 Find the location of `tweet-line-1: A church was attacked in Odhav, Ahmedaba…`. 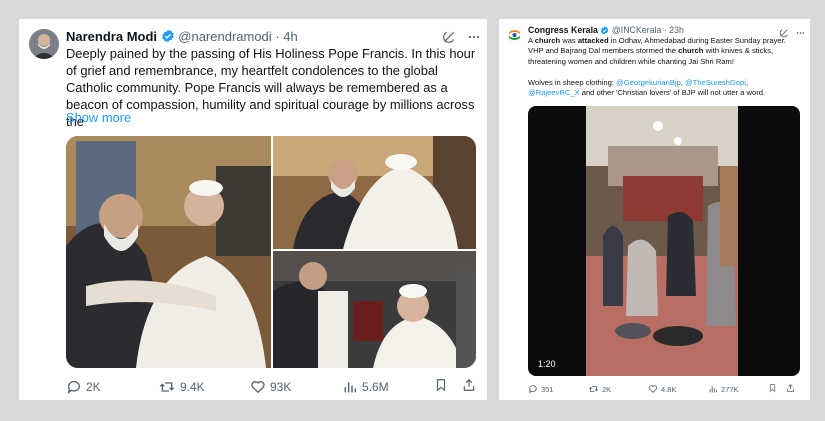

tweet-line-1: A church was attacked in Odhav, Ahmedaba… is located at coordinates (657, 40).